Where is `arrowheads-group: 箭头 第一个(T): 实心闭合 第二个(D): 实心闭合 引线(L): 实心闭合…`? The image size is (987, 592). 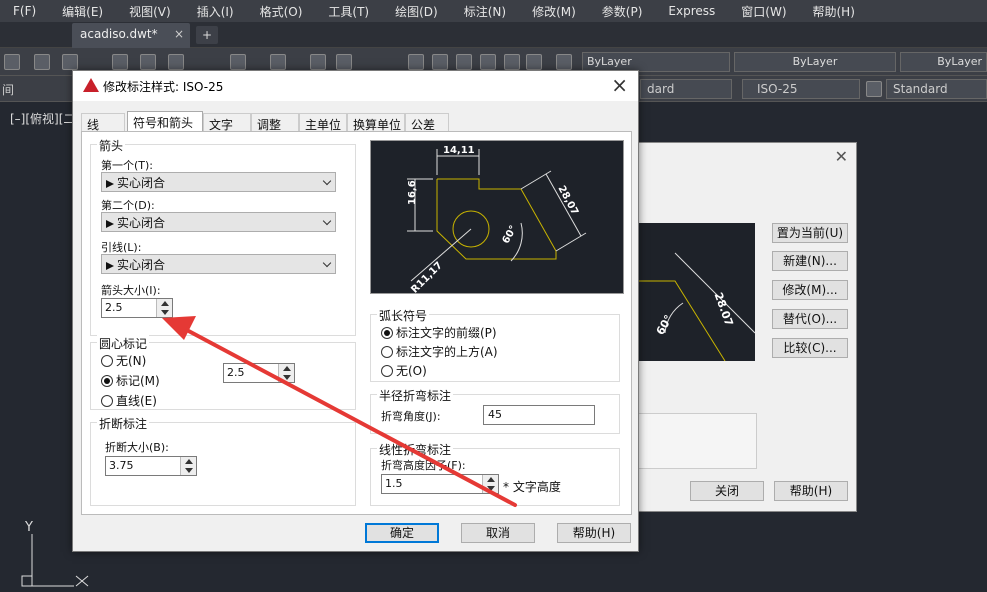
arrowheads-group: 箭头 第一个(T): 实心闭合 第二个(D): 实心闭合 引线(L): 实心闭合… is located at coordinates (223, 236).